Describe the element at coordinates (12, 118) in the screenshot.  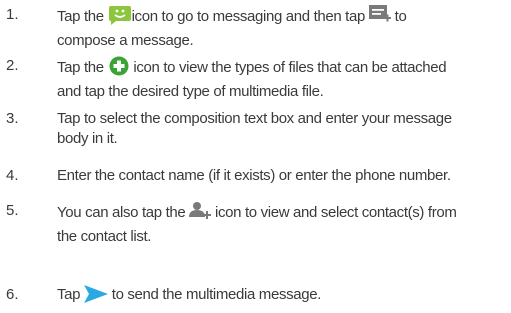
I see `step-number: 3.` at that location.